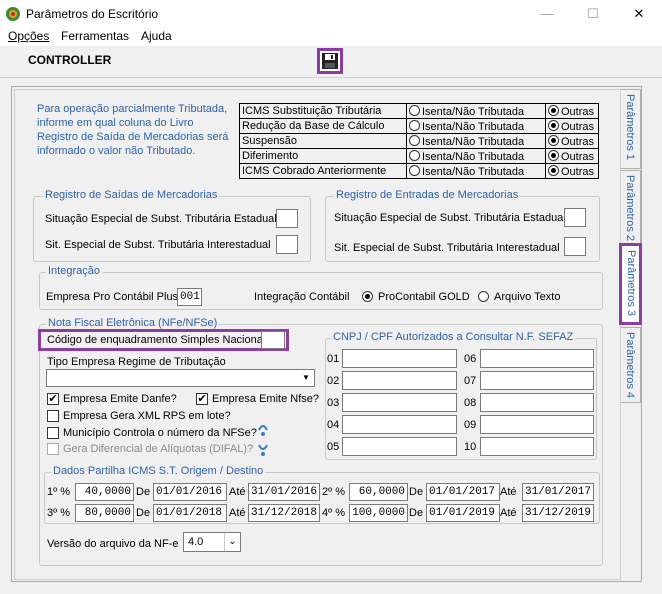 This screenshot has height=594, width=662. Describe the element at coordinates (156, 36) in the screenshot. I see `menu-ajuda: Ajuda` at that location.